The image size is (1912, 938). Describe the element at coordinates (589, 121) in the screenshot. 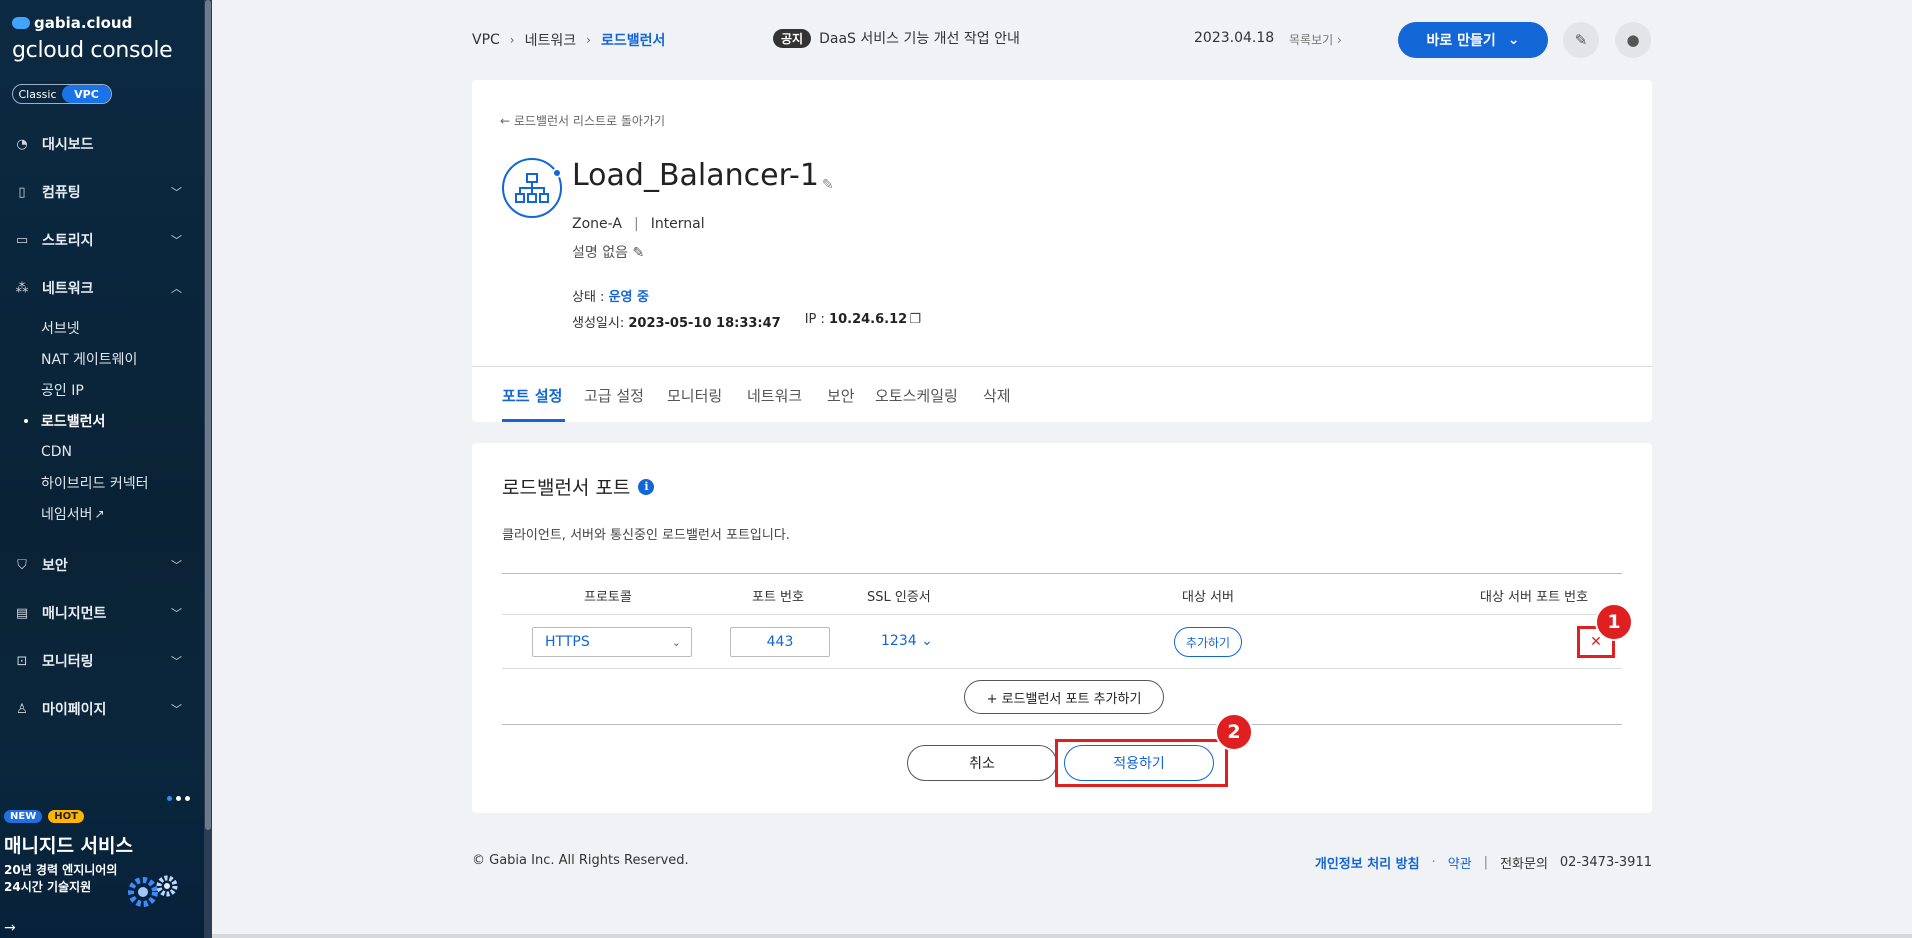

I see `back-link-label: 로드밸런서 리스트로 돌아가기` at that location.